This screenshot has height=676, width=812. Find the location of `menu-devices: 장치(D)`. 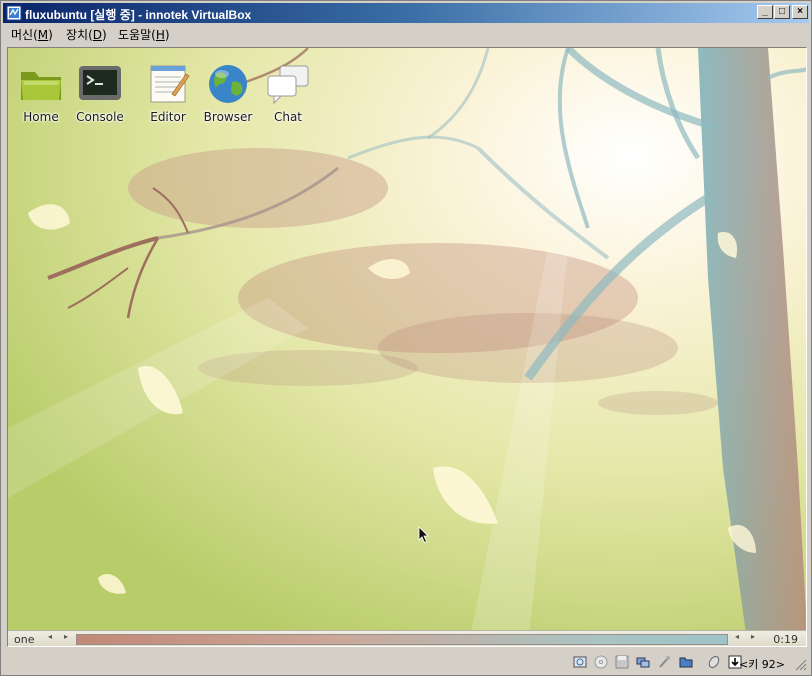

menu-devices: 장치(D) is located at coordinates (86, 34).